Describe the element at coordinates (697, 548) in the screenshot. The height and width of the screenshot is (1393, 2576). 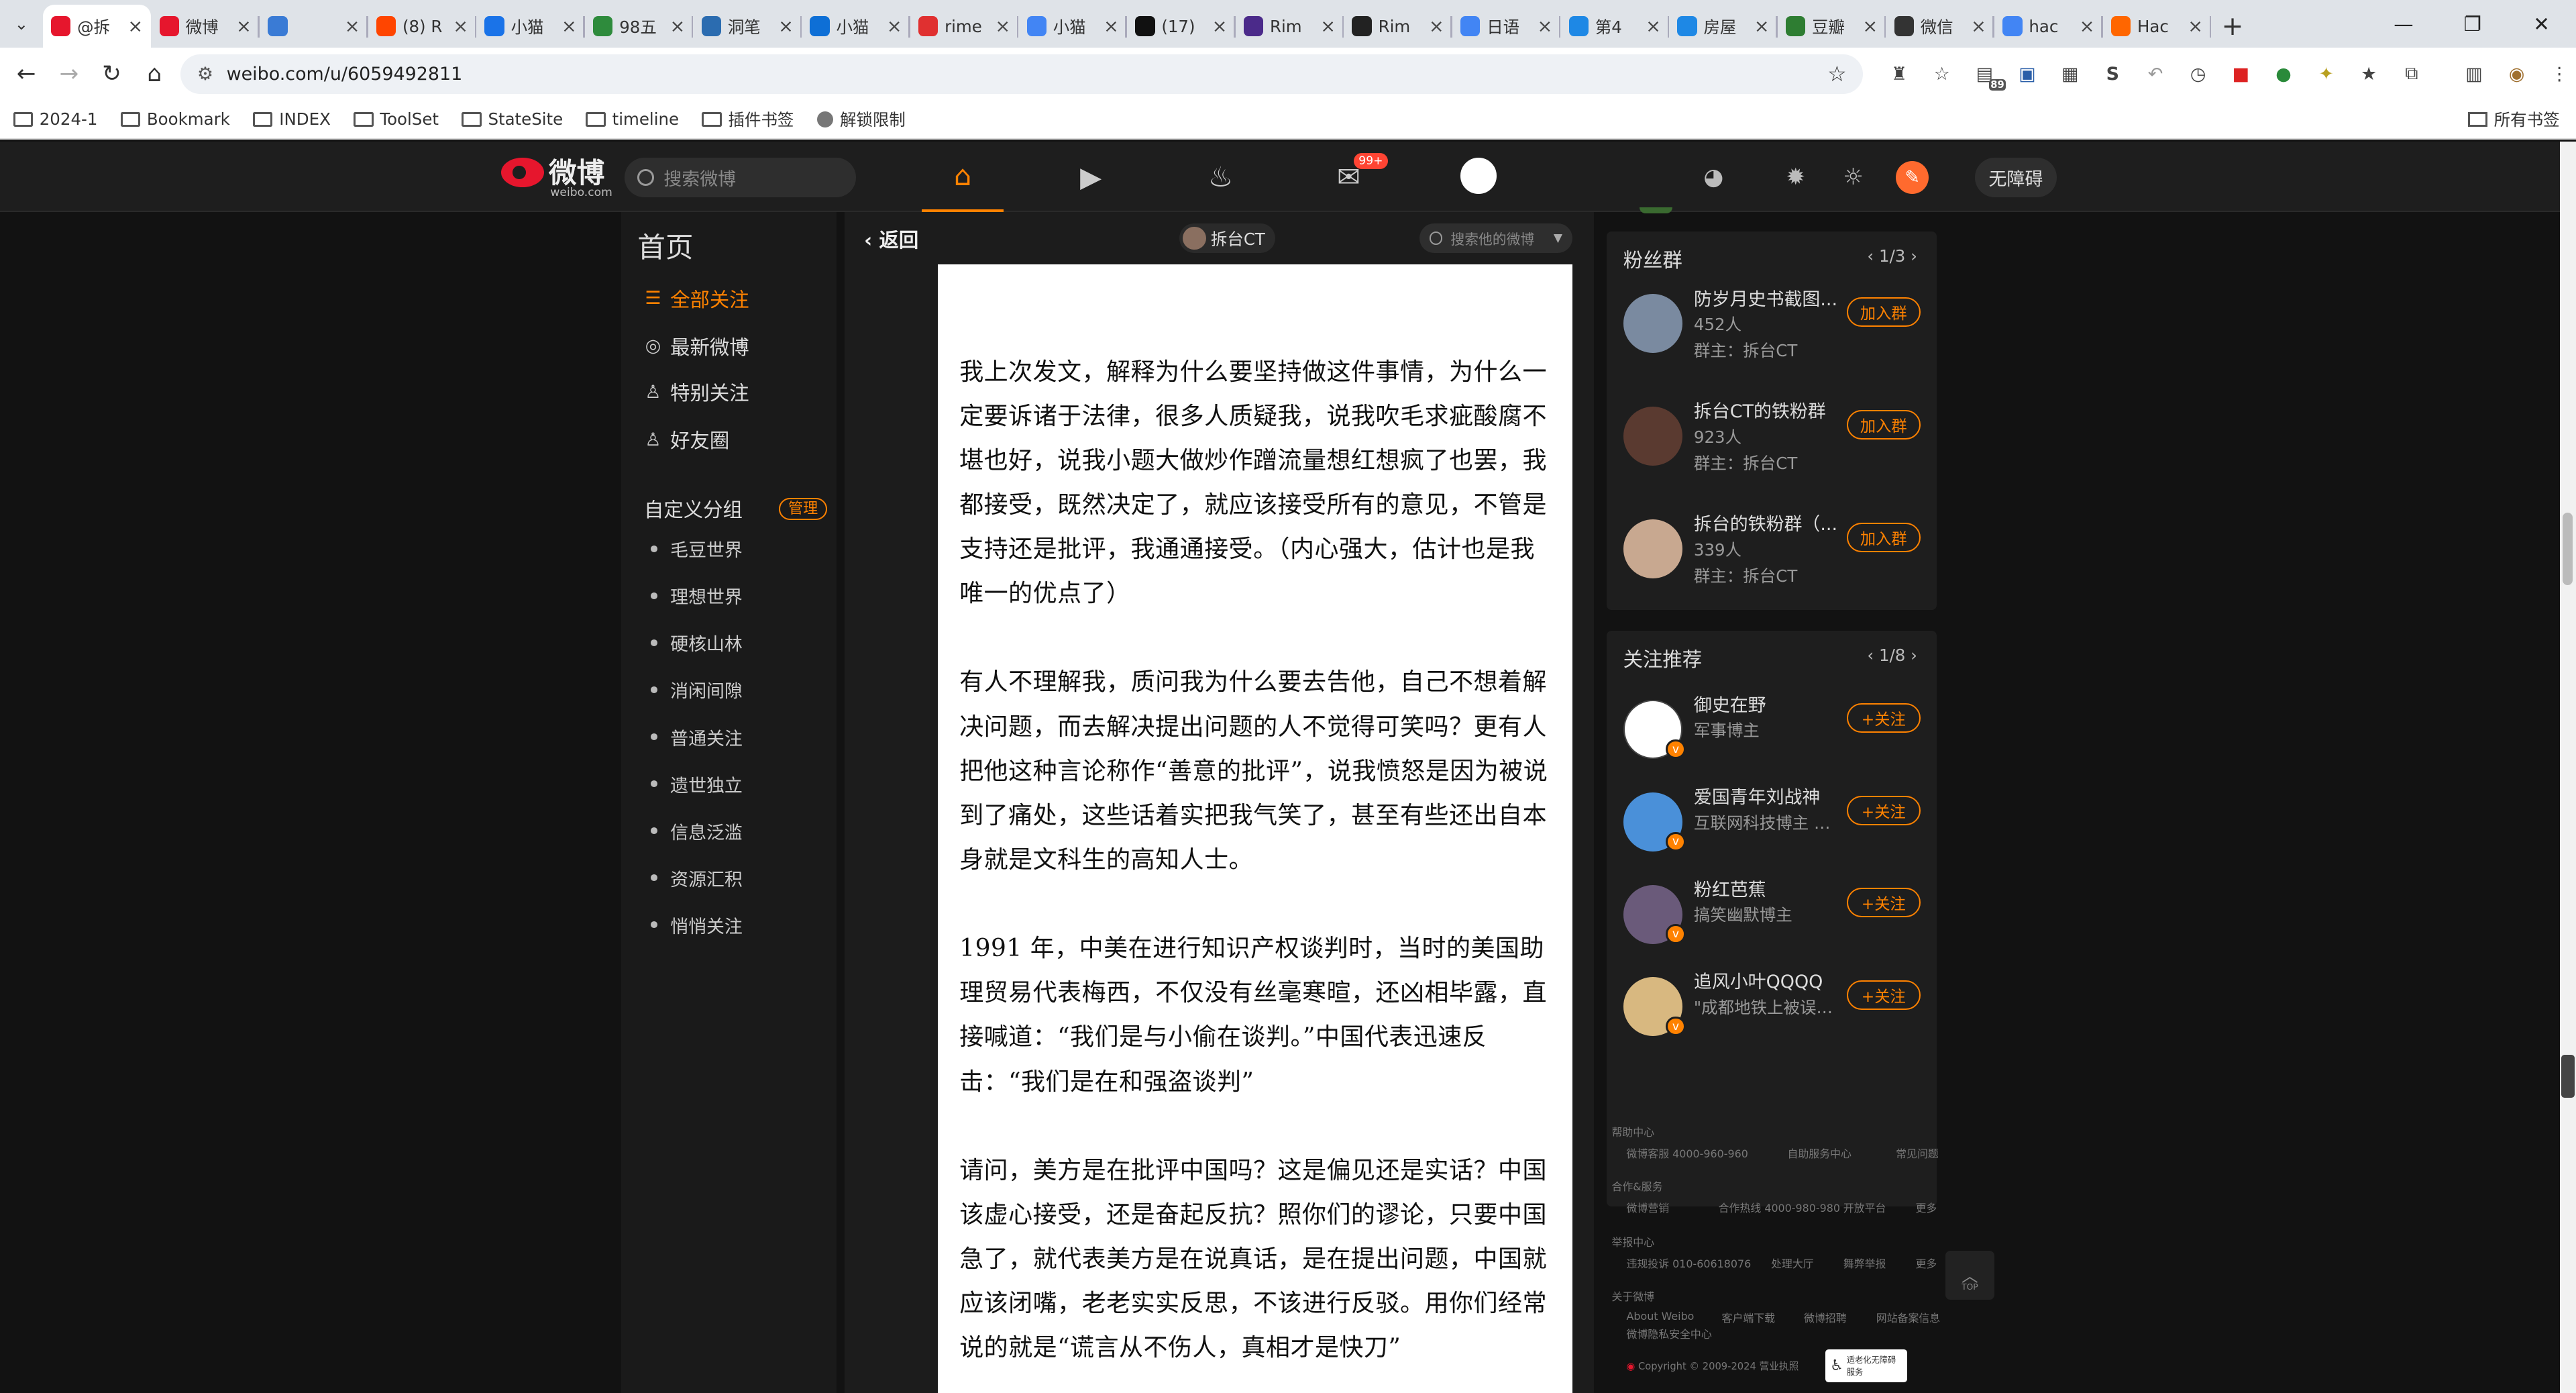
I see `sidebar-group-item: 毛豆世界` at that location.